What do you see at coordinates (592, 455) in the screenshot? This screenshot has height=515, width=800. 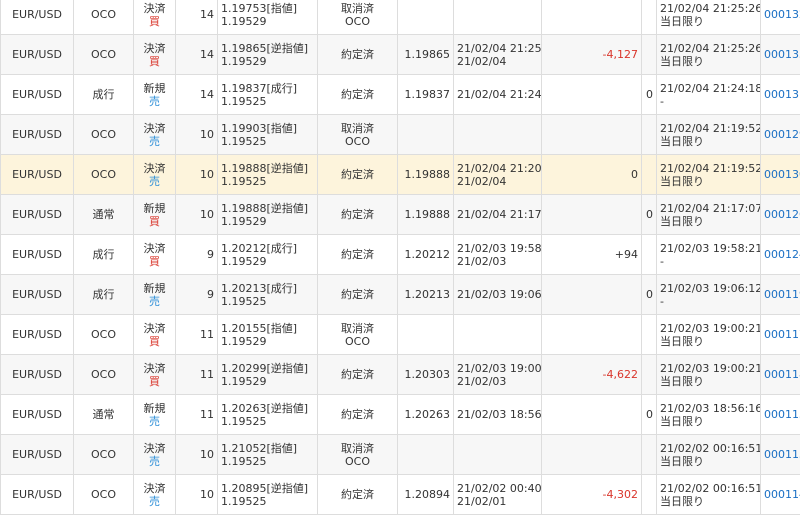 I see `profit-loss` at bounding box center [592, 455].